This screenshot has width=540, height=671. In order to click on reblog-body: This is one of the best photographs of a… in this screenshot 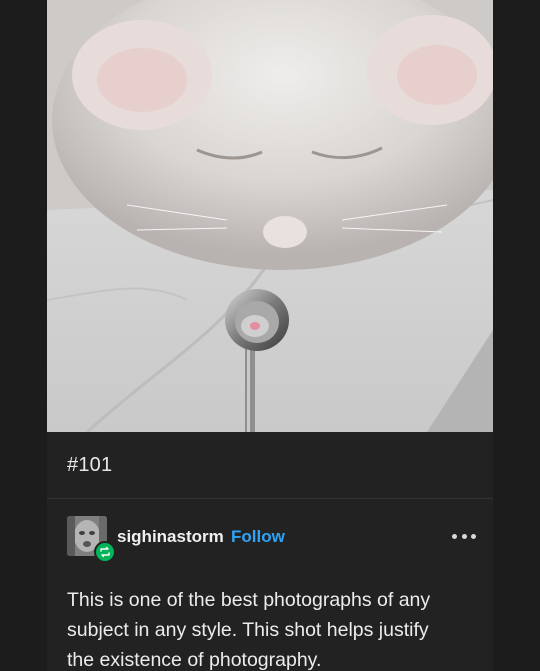, I will do `click(267, 628)`.